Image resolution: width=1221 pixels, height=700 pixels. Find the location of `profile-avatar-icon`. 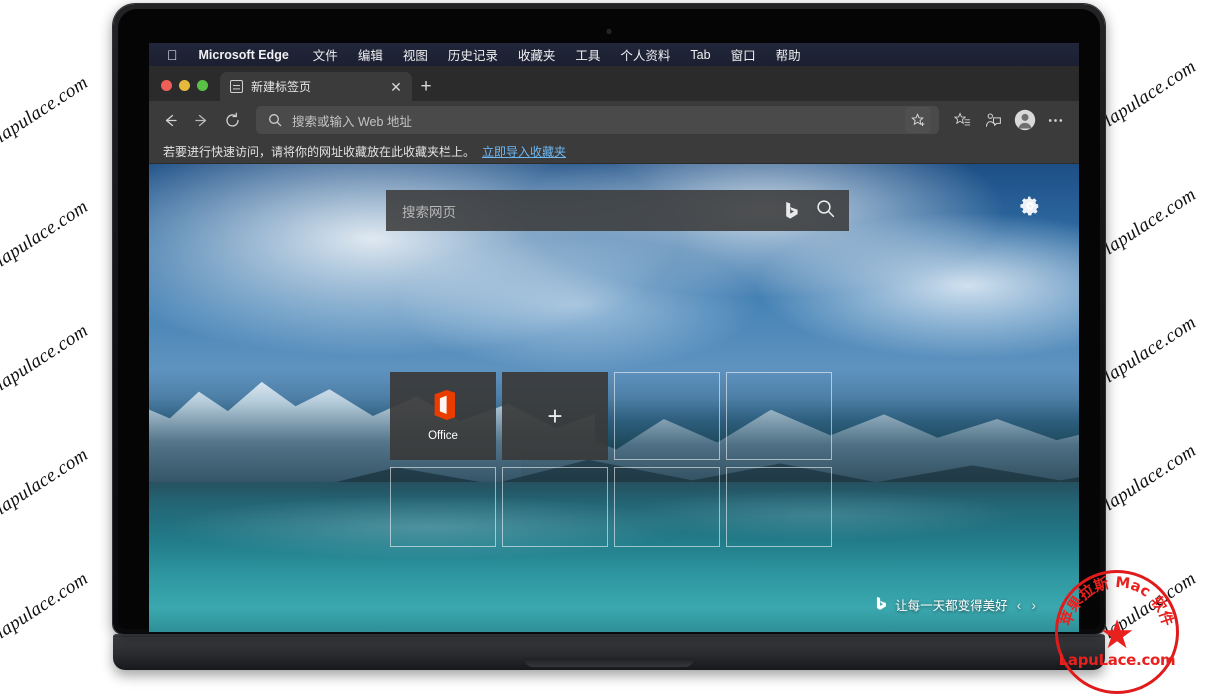

profile-avatar-icon is located at coordinates (1024, 120).